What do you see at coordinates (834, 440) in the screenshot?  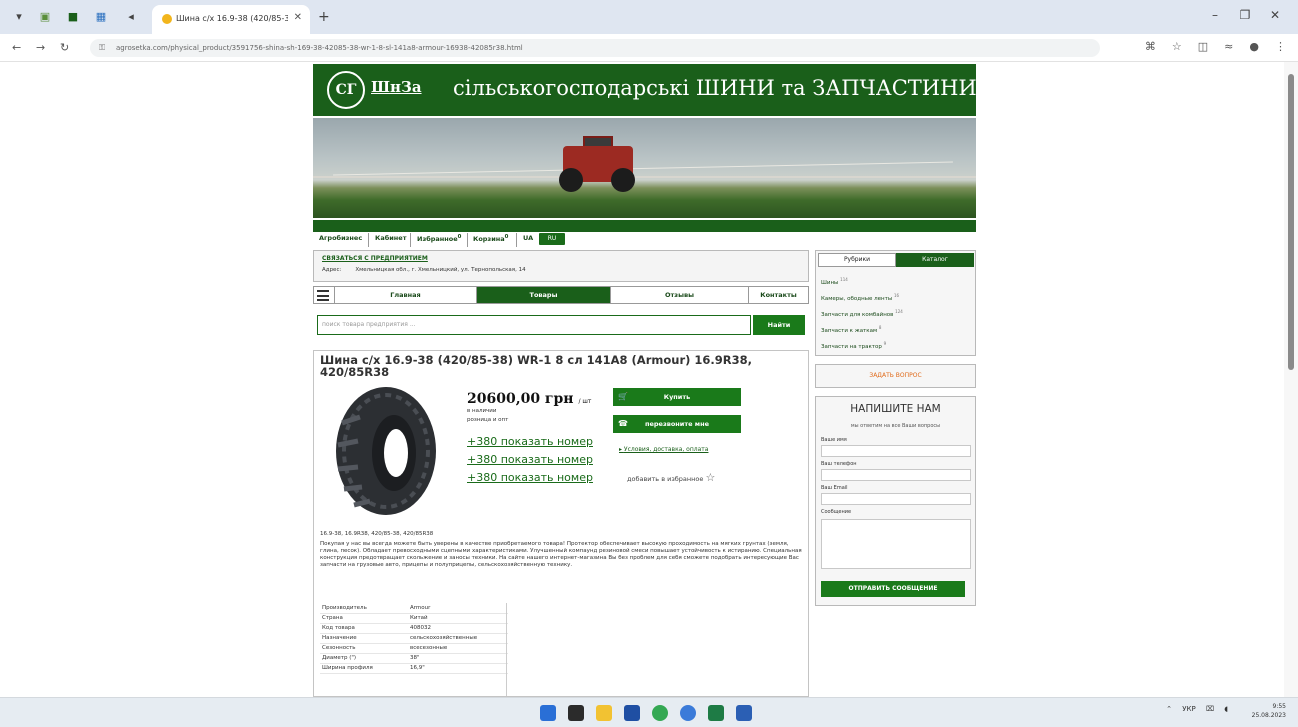 I see `name-label: Ваше имя` at bounding box center [834, 440].